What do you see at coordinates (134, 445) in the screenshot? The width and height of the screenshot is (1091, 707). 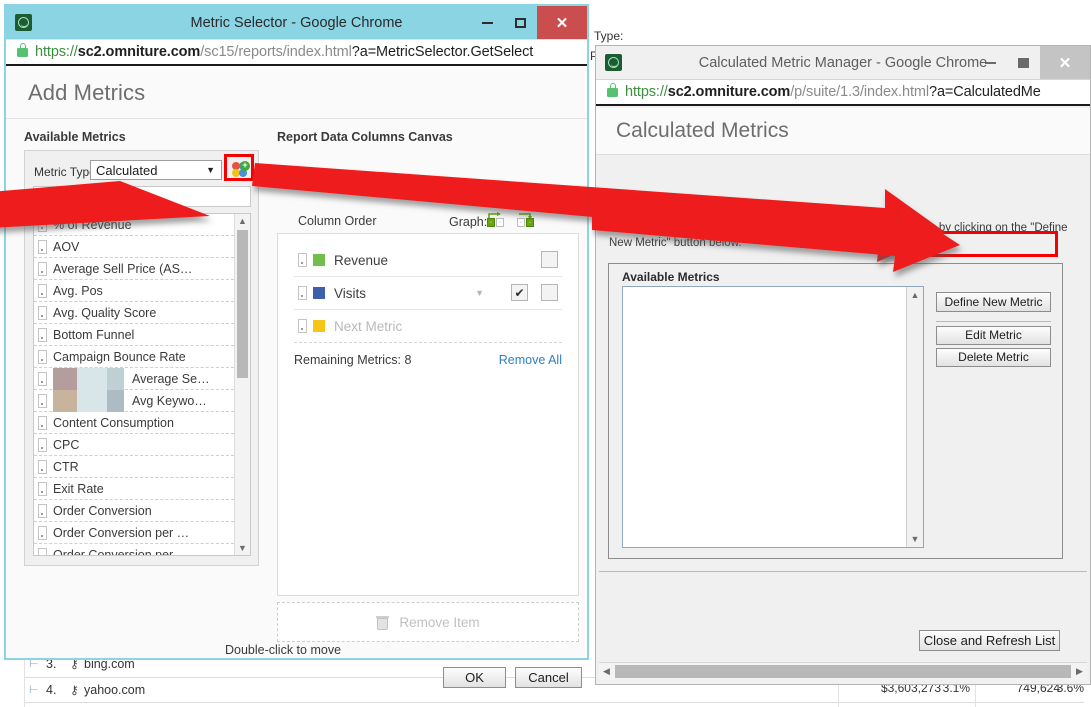 I see `metric-list-item: CPC` at bounding box center [134, 445].